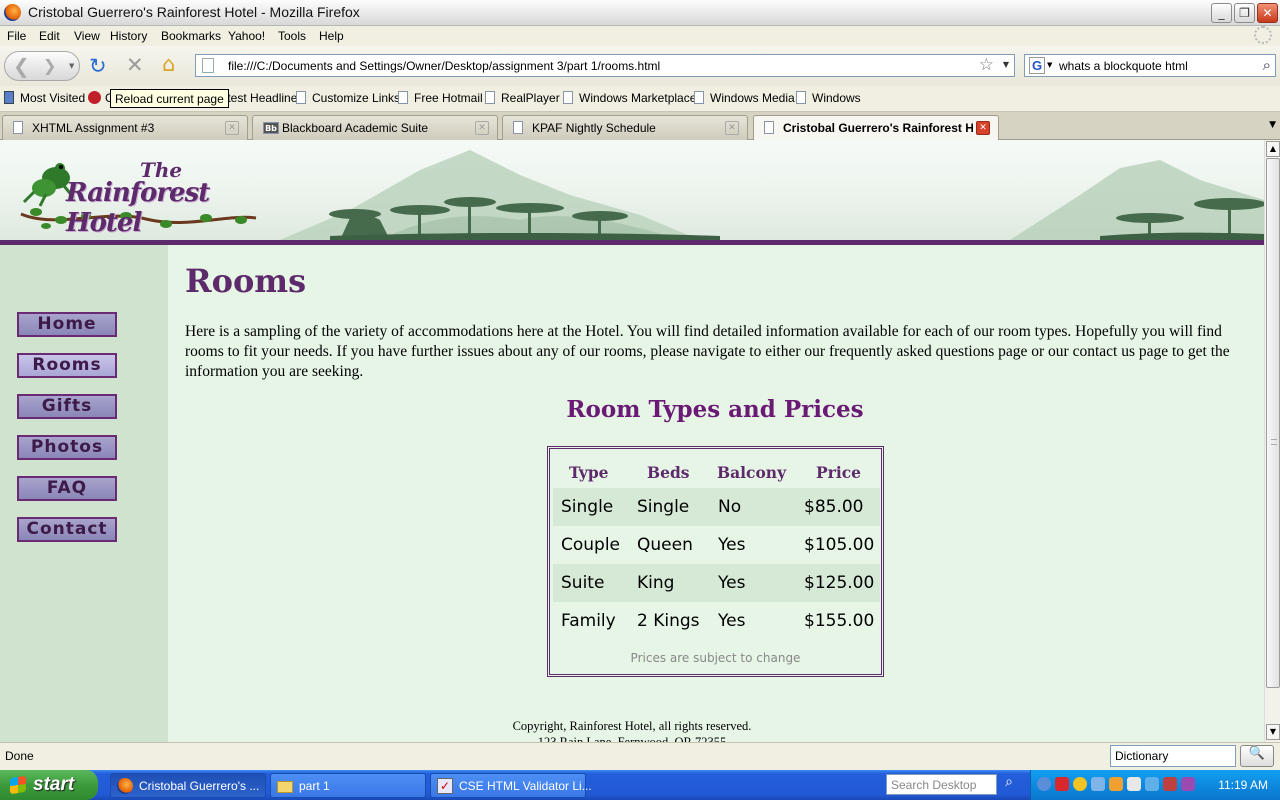  What do you see at coordinates (42, 66) in the screenshot?
I see `back-forward-group: ❮ ❯ ▼` at bounding box center [42, 66].